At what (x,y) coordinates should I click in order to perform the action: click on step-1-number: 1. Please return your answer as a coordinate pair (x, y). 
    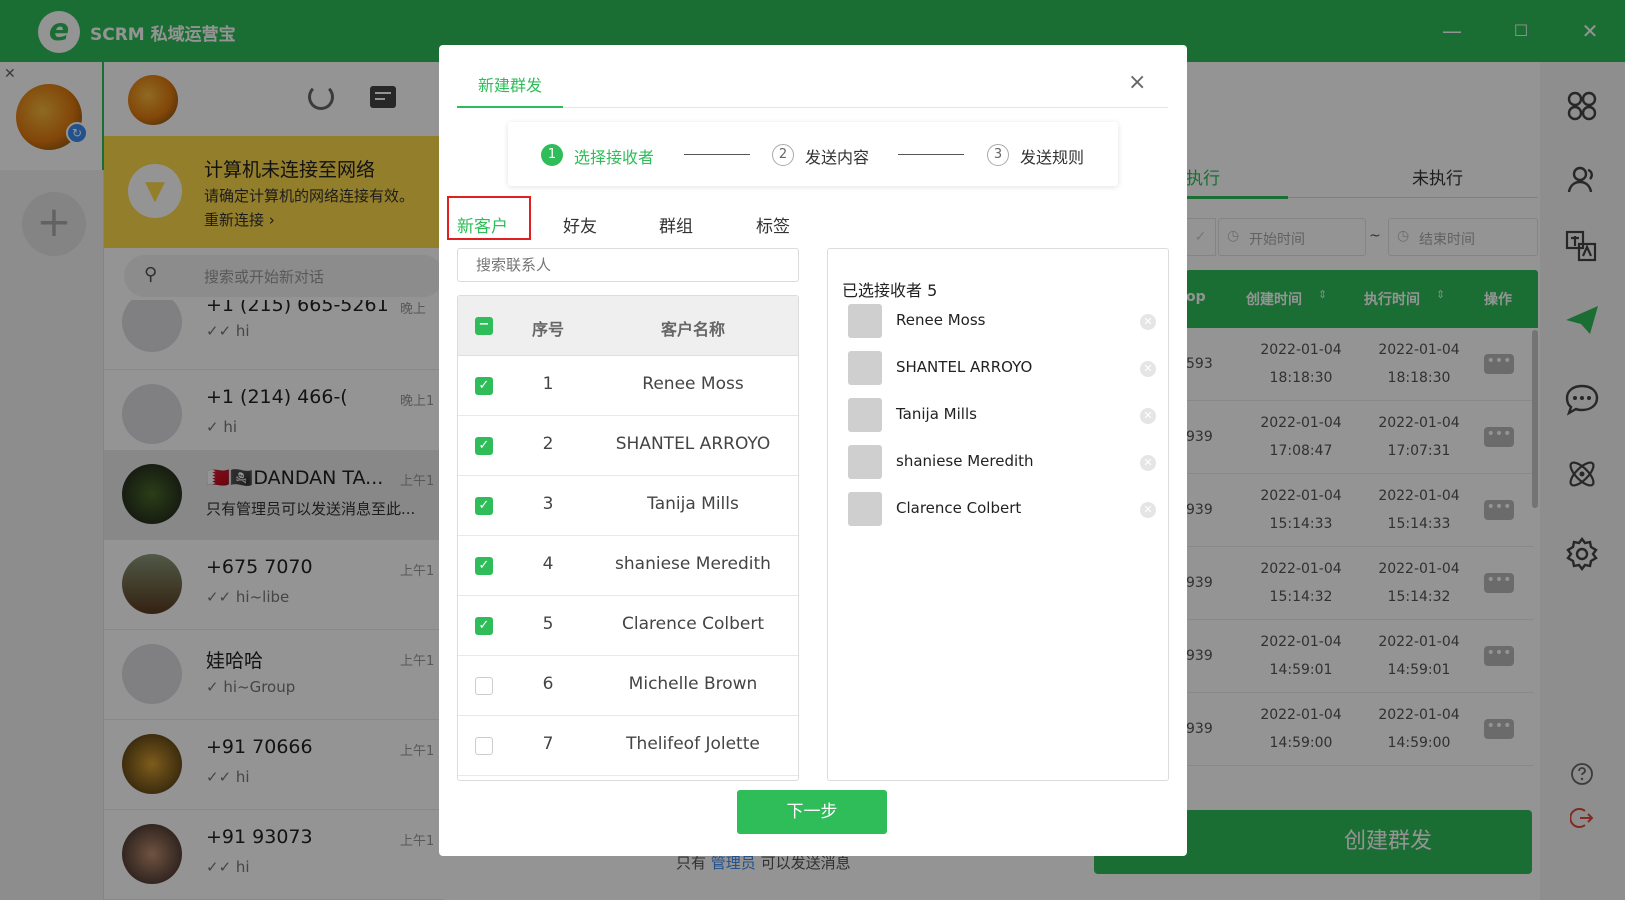
    Looking at the image, I should click on (552, 155).